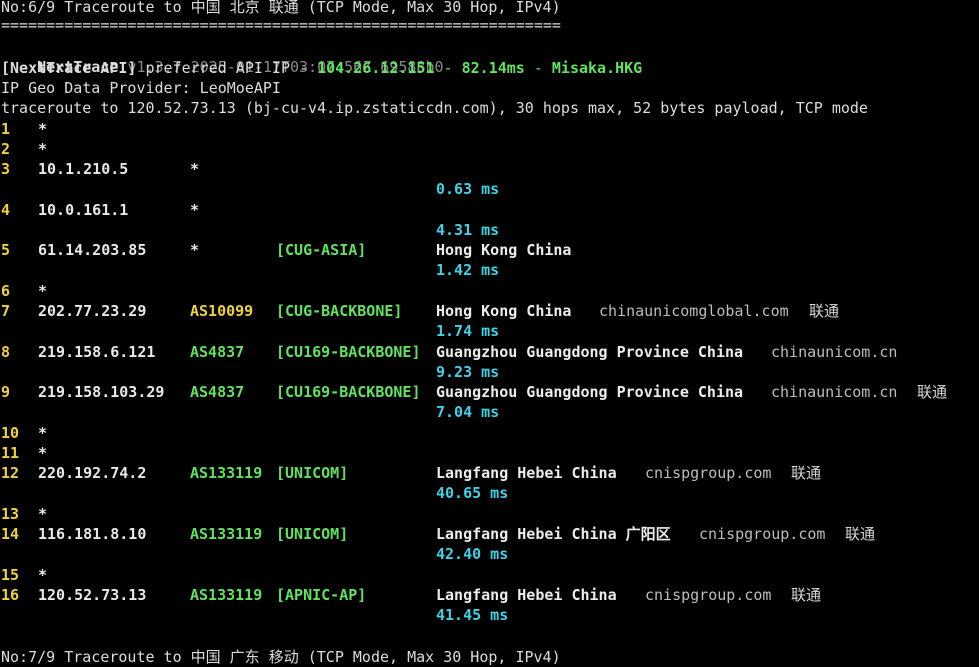 The image size is (979, 667). What do you see at coordinates (472, 554) in the screenshot?
I see `hop-latency: 42.40 ms` at bounding box center [472, 554].